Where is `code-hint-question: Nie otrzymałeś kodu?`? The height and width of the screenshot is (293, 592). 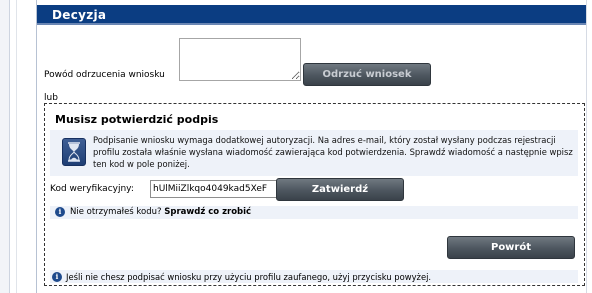 code-hint-question: Nie otrzymałeś kodu? is located at coordinates (116, 212).